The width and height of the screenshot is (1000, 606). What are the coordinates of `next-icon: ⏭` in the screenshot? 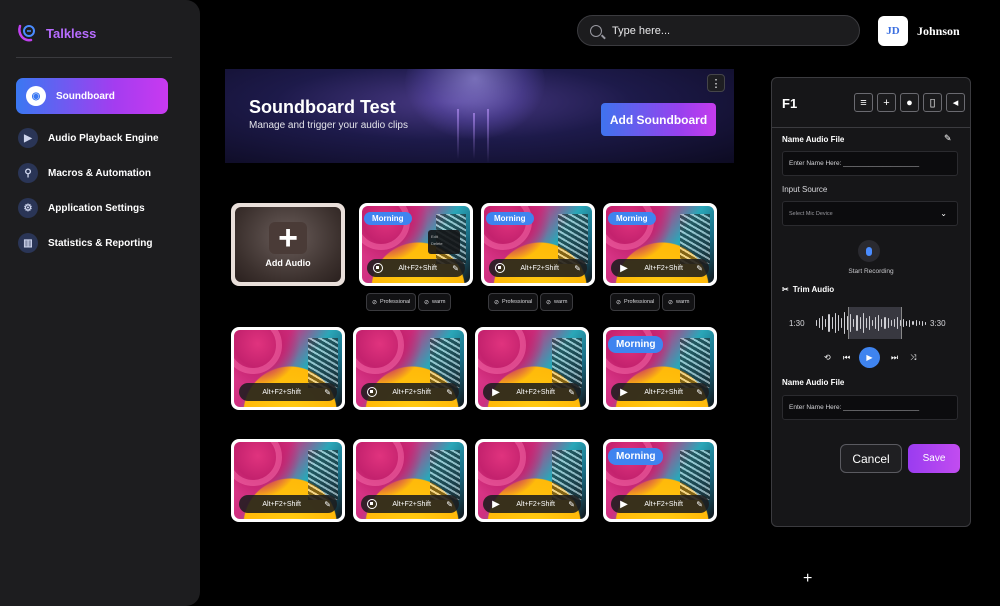 It's located at (894, 358).